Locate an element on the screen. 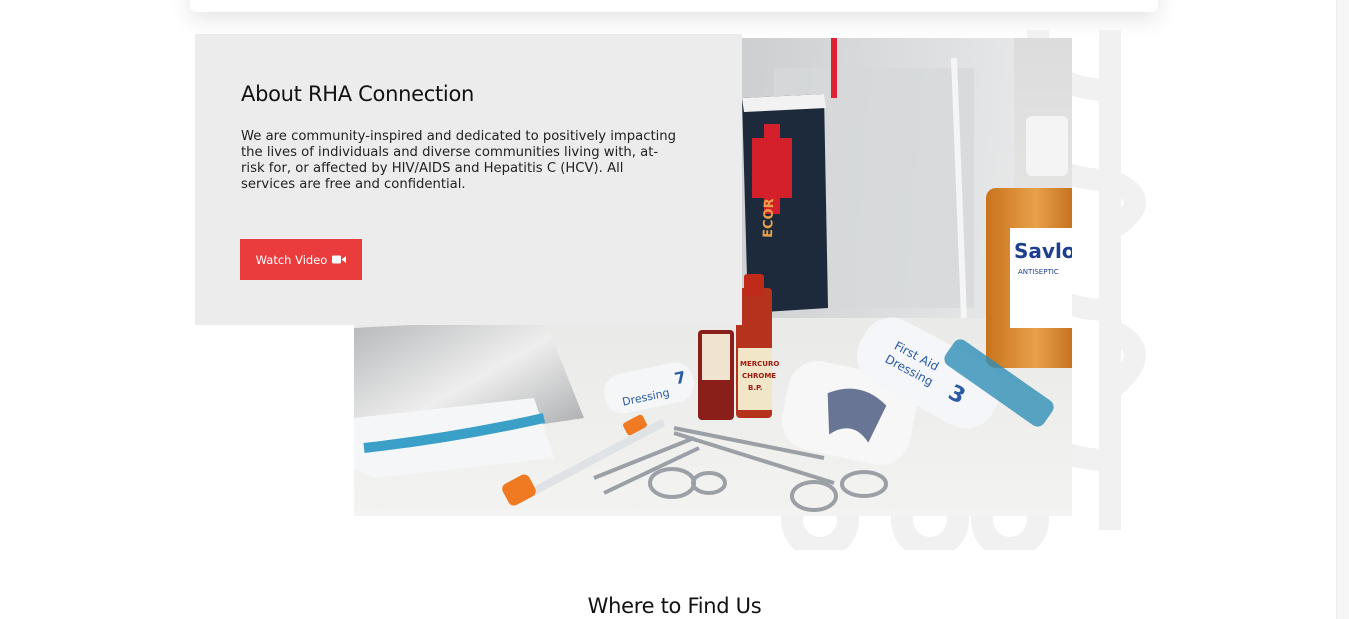  vial-label-2: CHROME is located at coordinates (759, 376).